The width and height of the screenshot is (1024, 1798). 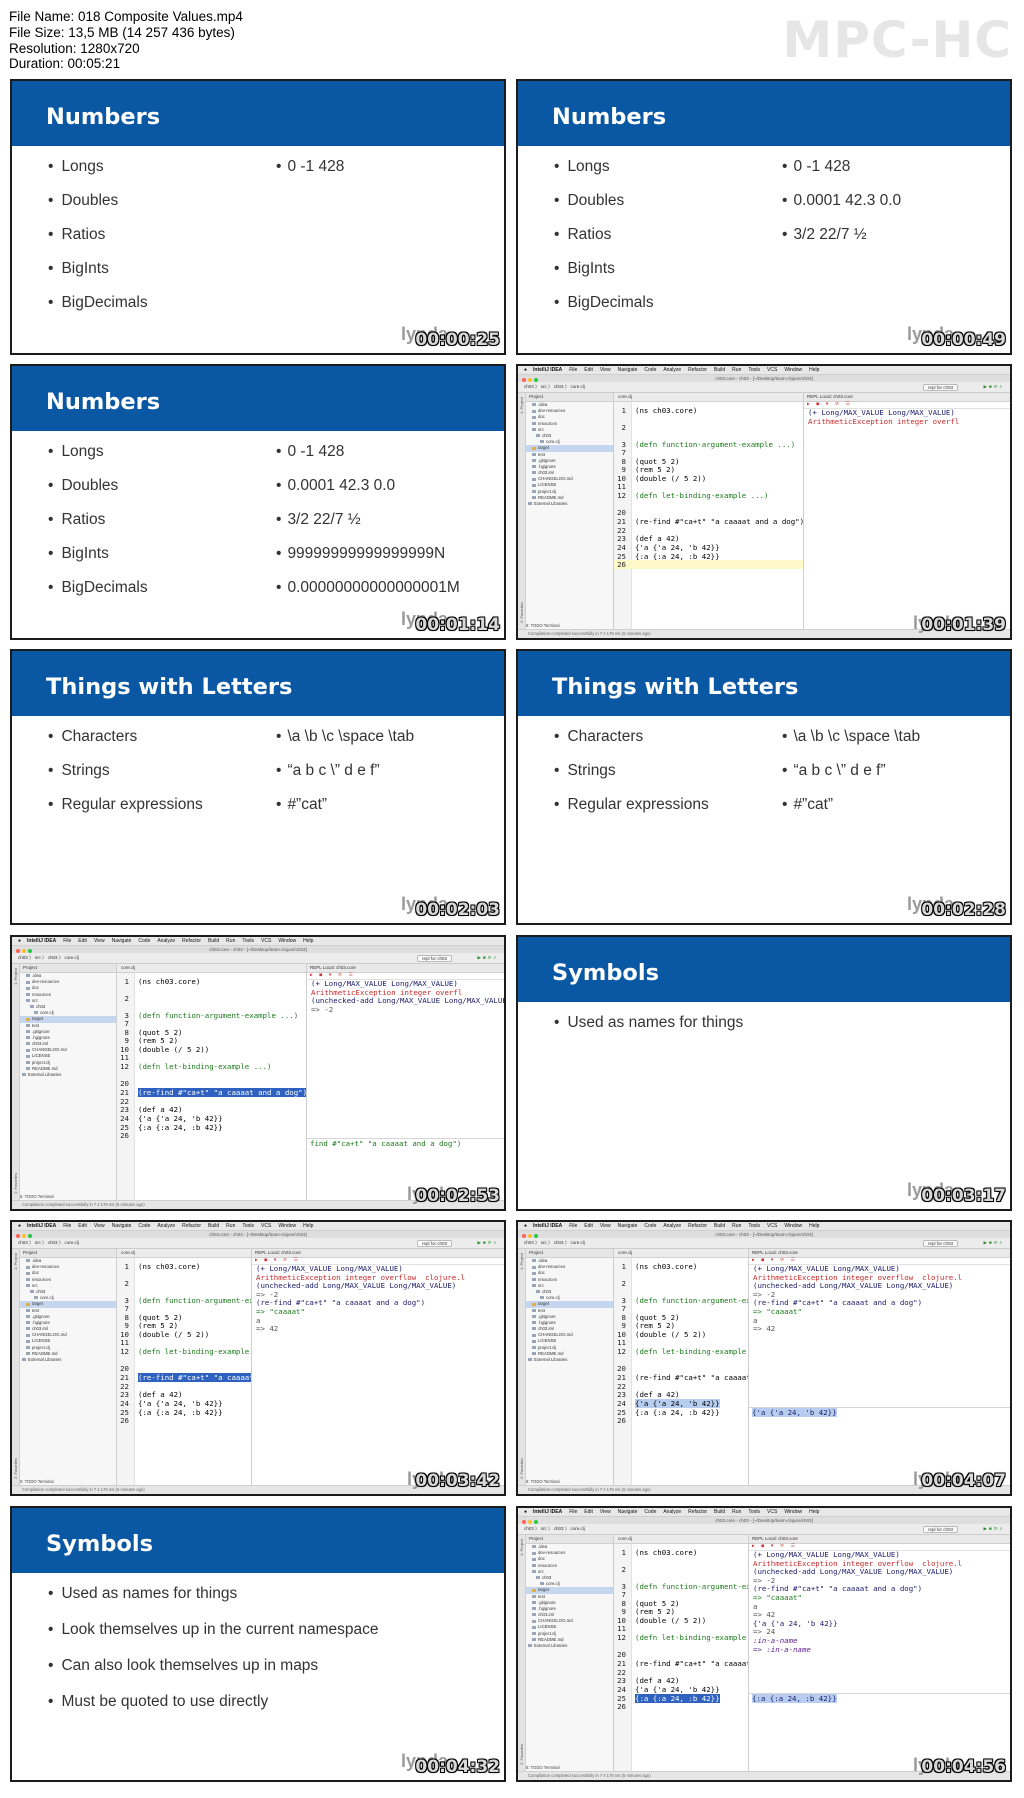 What do you see at coordinates (879, 1412) in the screenshot?
I see `repl-input: {'a {'a 24, 'b 42}}` at bounding box center [879, 1412].